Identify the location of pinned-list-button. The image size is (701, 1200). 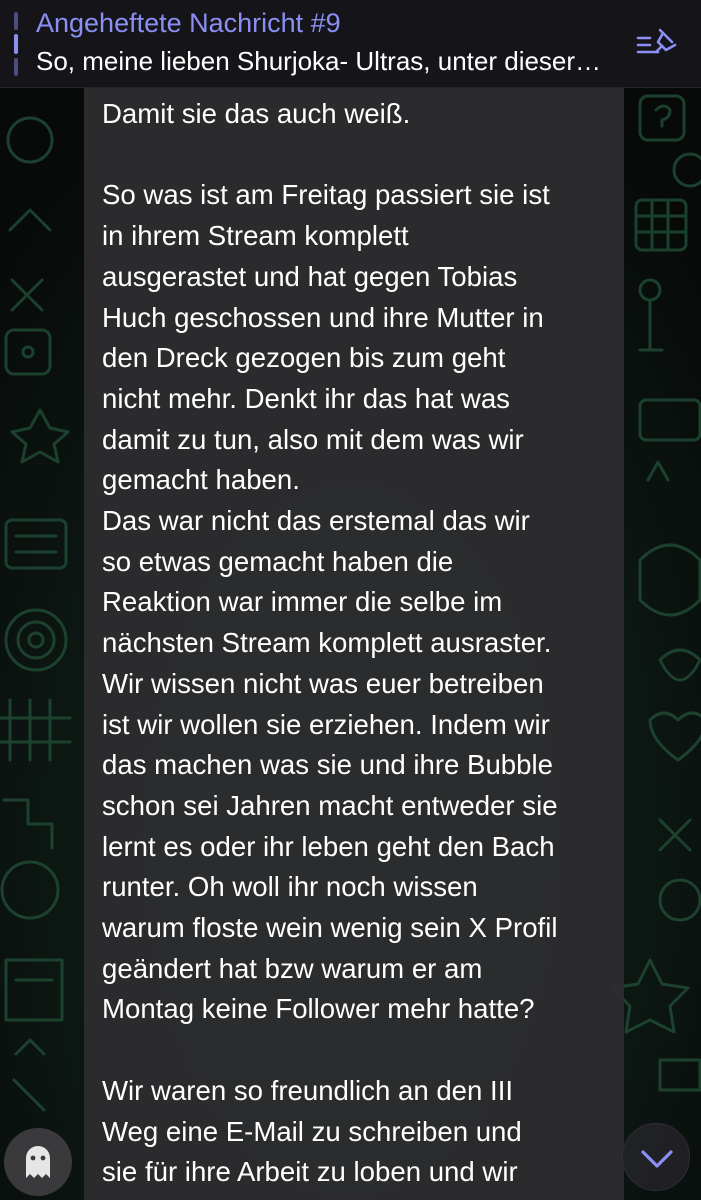
(655, 44).